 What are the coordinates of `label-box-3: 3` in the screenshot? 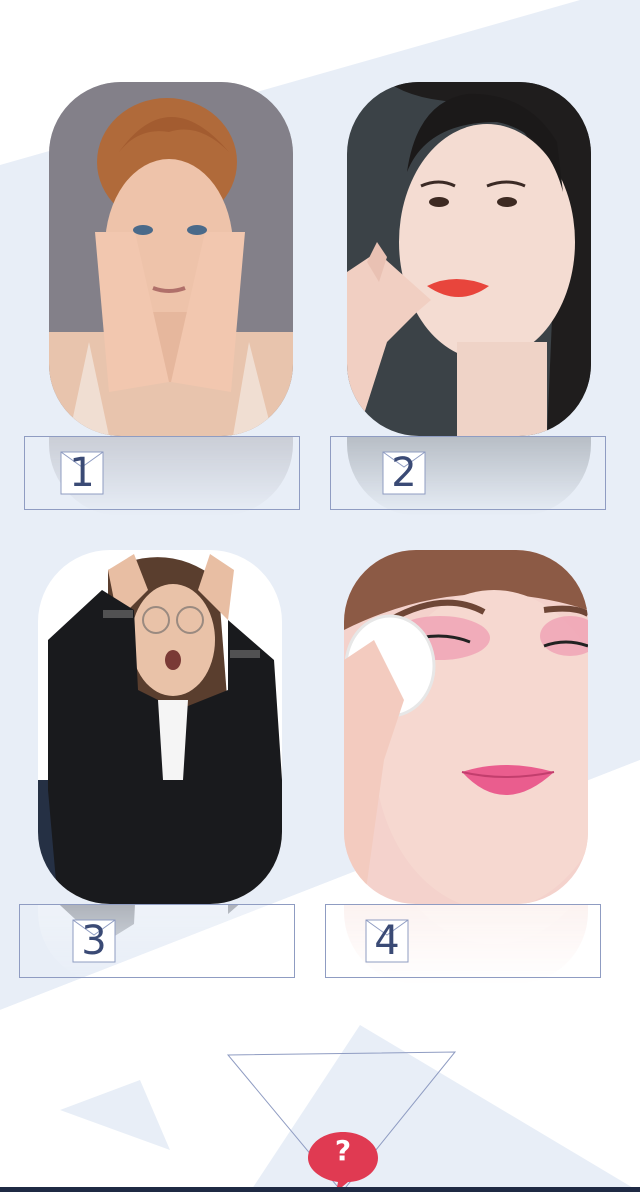 It's located at (157, 941).